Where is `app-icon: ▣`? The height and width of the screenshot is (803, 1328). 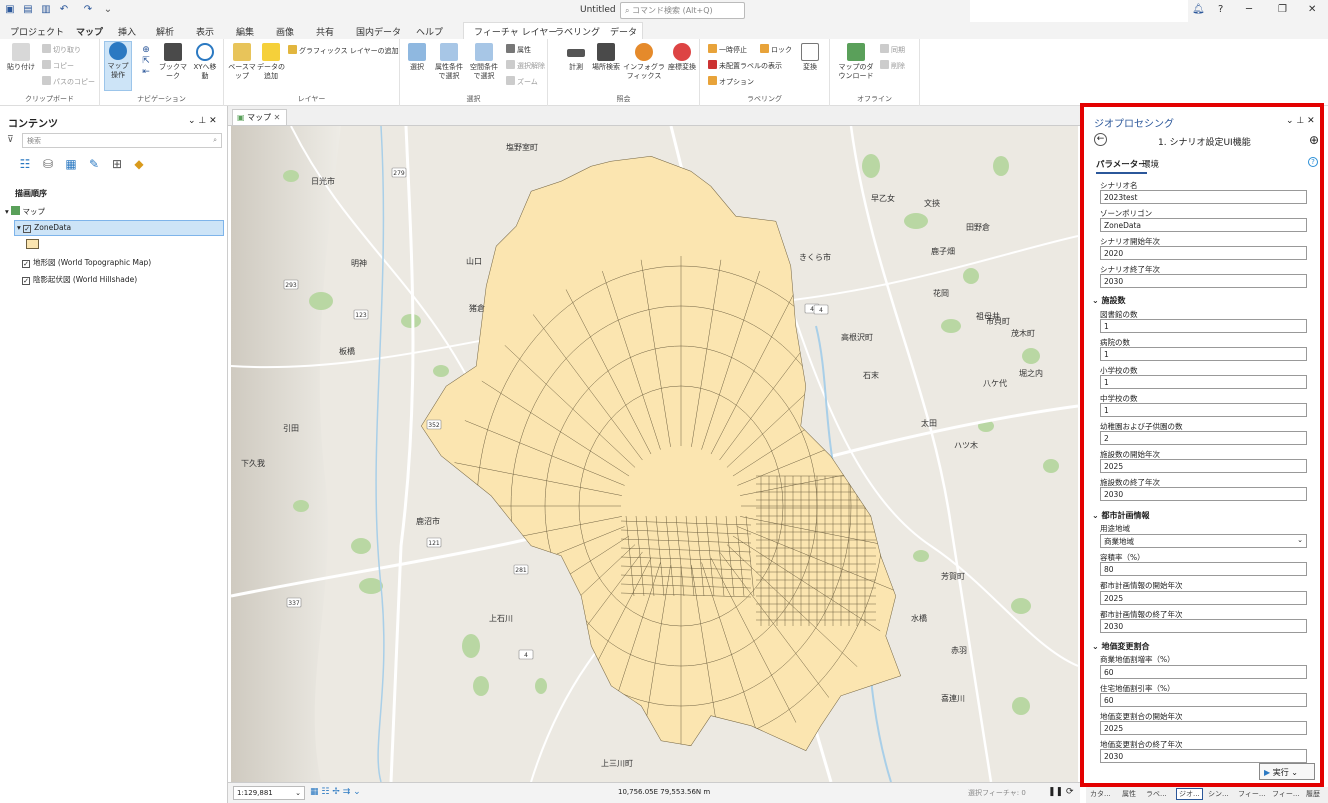
app-icon: ▣ is located at coordinates (10, 10).